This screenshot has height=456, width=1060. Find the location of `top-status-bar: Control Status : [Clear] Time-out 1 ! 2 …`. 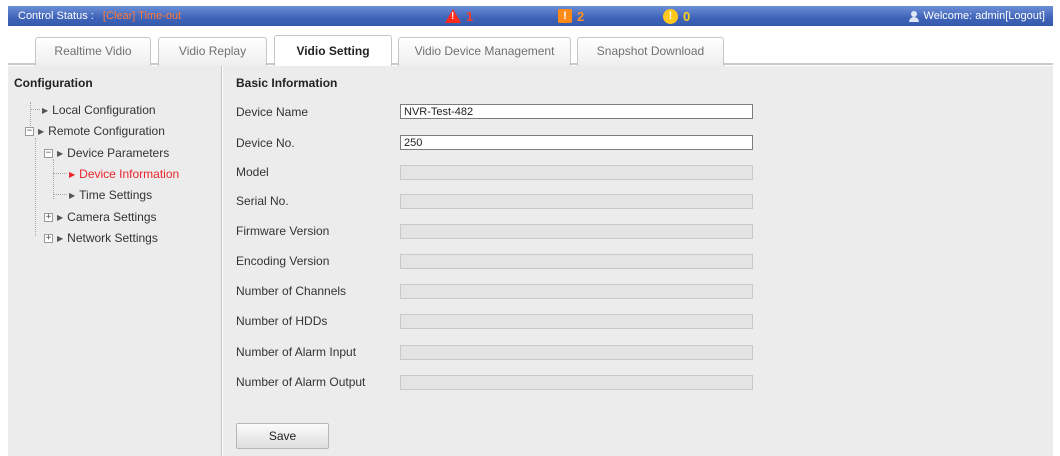

top-status-bar: Control Status : [Clear] Time-out 1 ! 2 … is located at coordinates (530, 16).